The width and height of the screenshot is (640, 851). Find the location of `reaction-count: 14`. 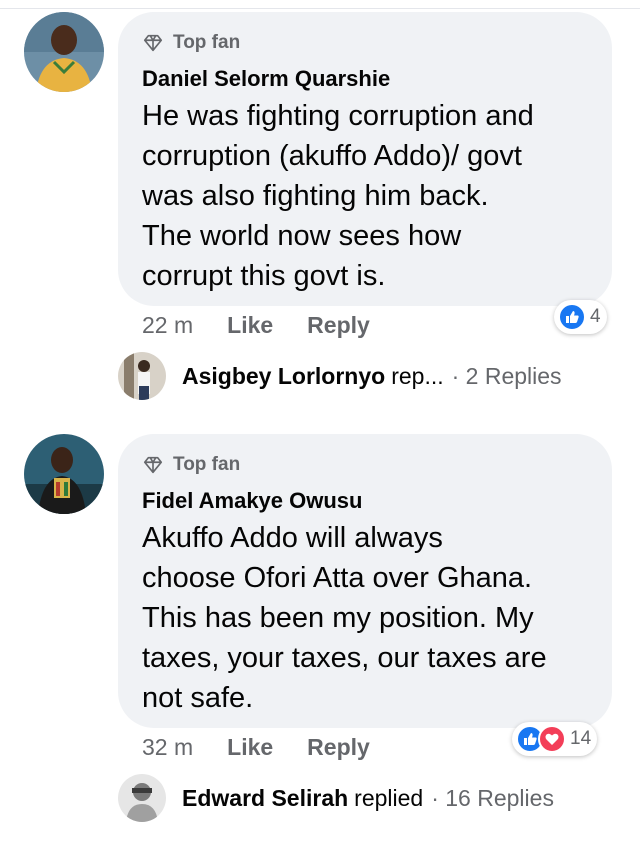

reaction-count: 14 is located at coordinates (581, 738).